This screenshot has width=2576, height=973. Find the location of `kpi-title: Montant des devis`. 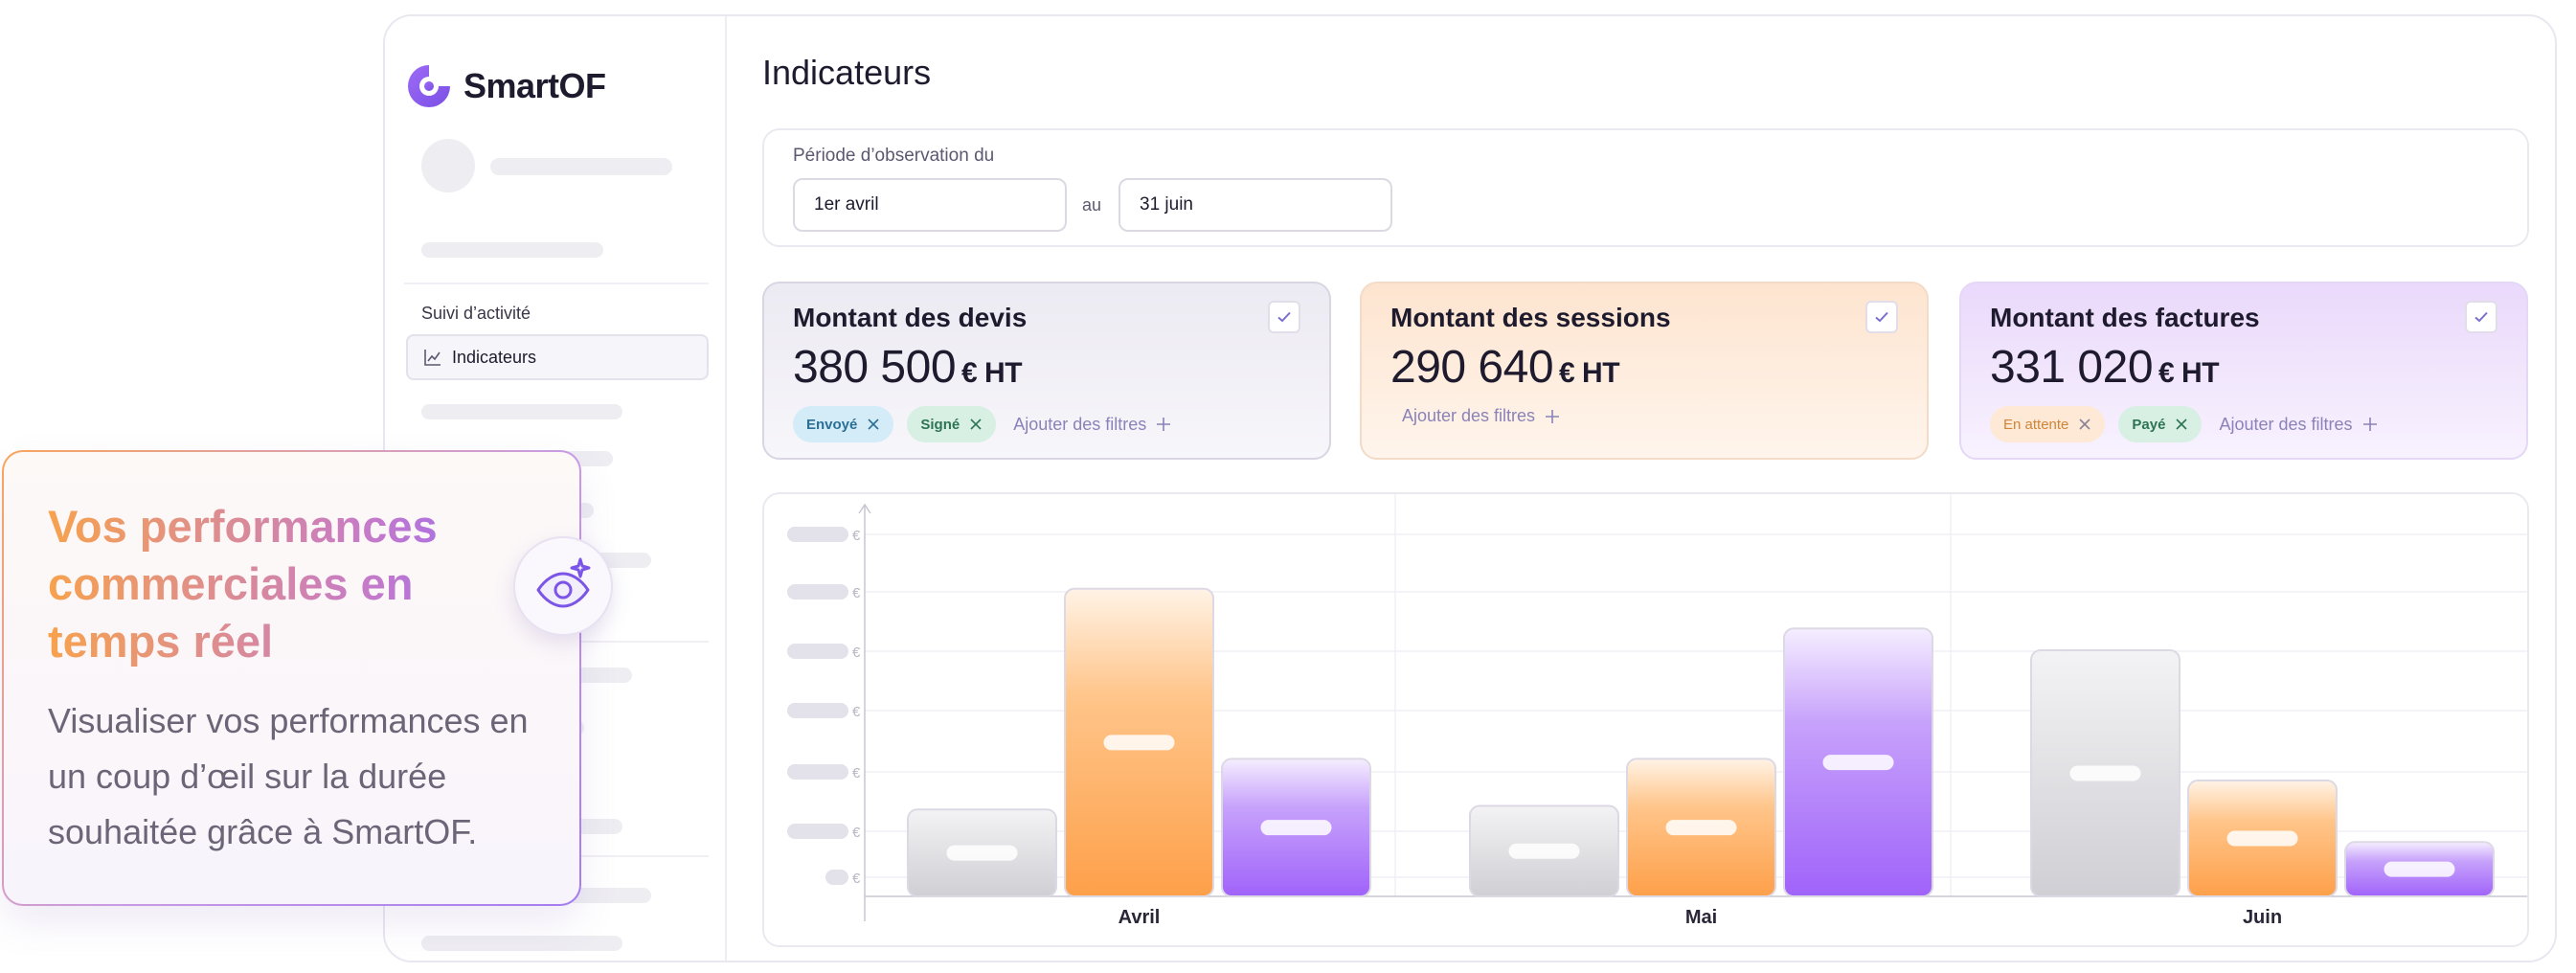

kpi-title: Montant des devis is located at coordinates (910, 317).